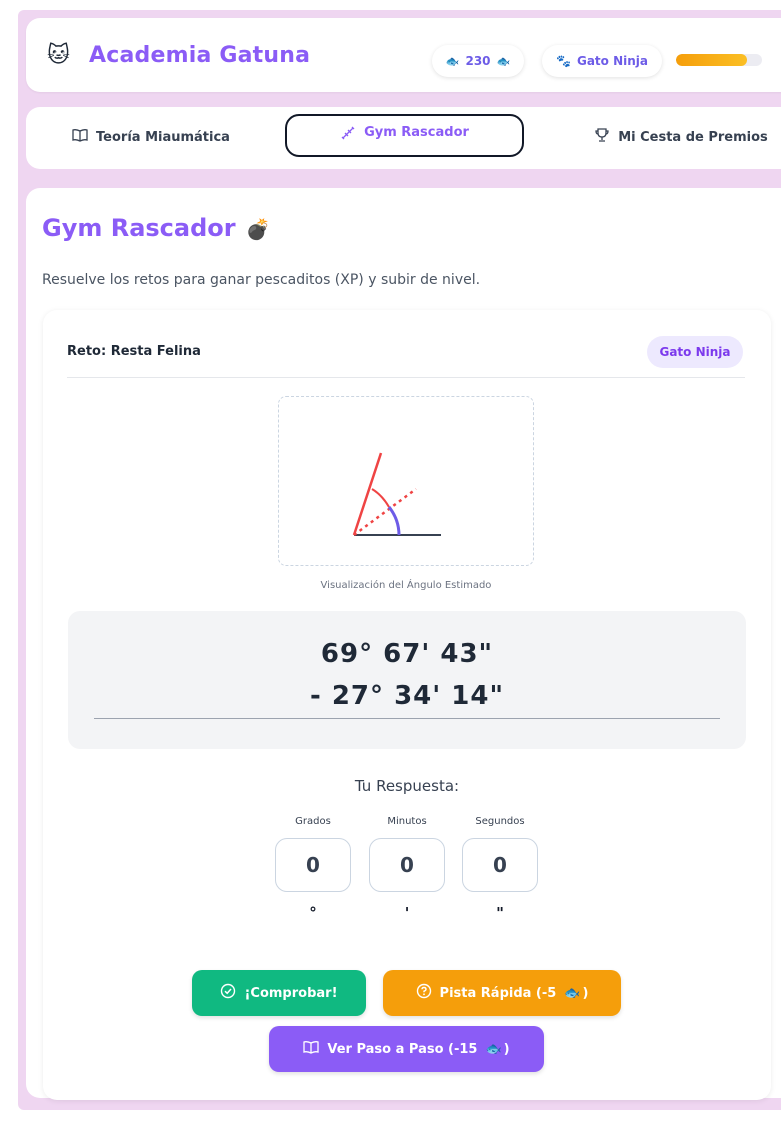 The image size is (781, 1122). Describe the element at coordinates (200, 55) in the screenshot. I see `app-title: Academia Gatuna` at that location.